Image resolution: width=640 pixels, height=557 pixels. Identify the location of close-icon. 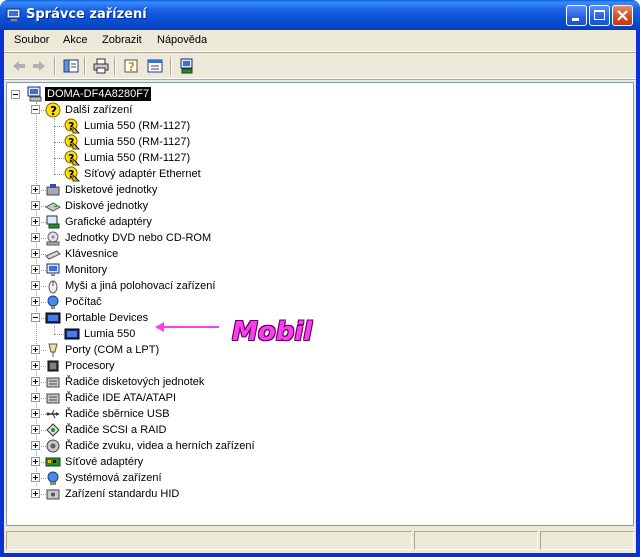
(622, 15).